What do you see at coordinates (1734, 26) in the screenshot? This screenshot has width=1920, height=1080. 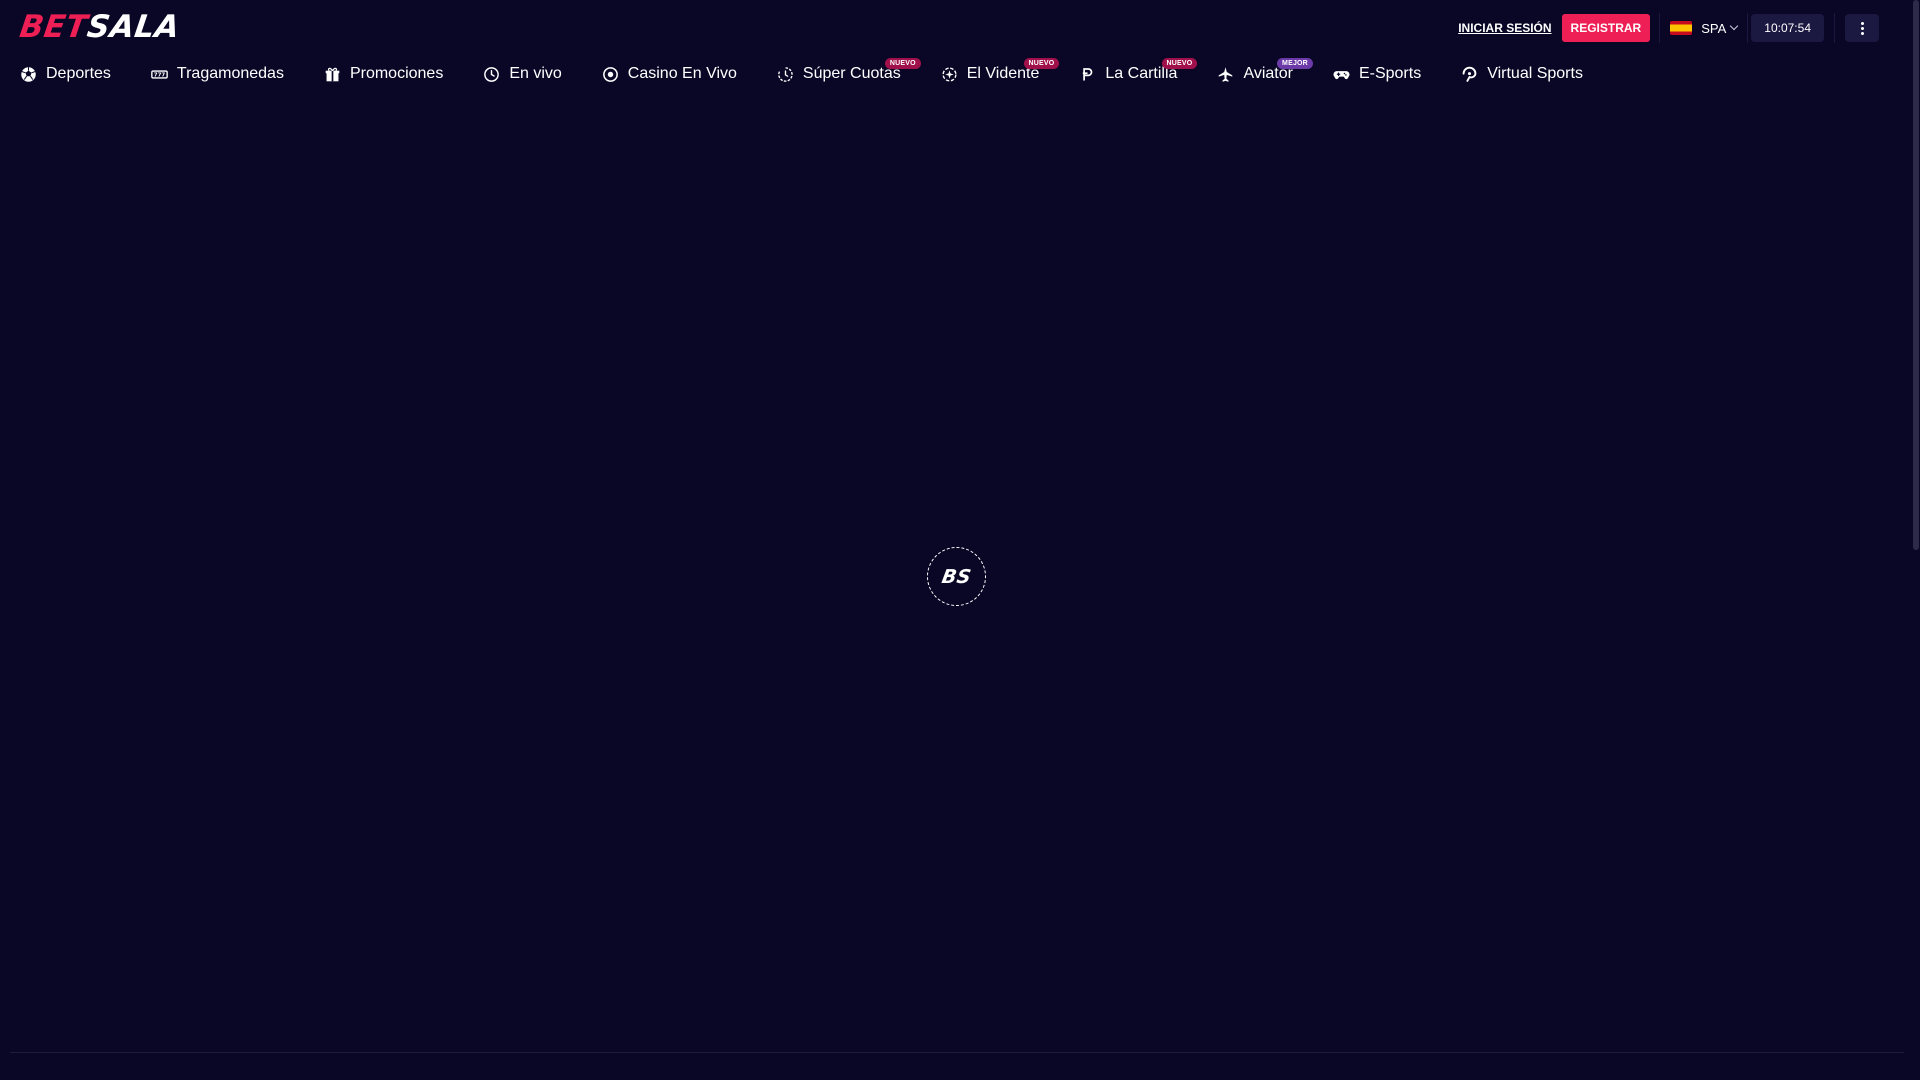 I see `chevron-down-icon` at bounding box center [1734, 26].